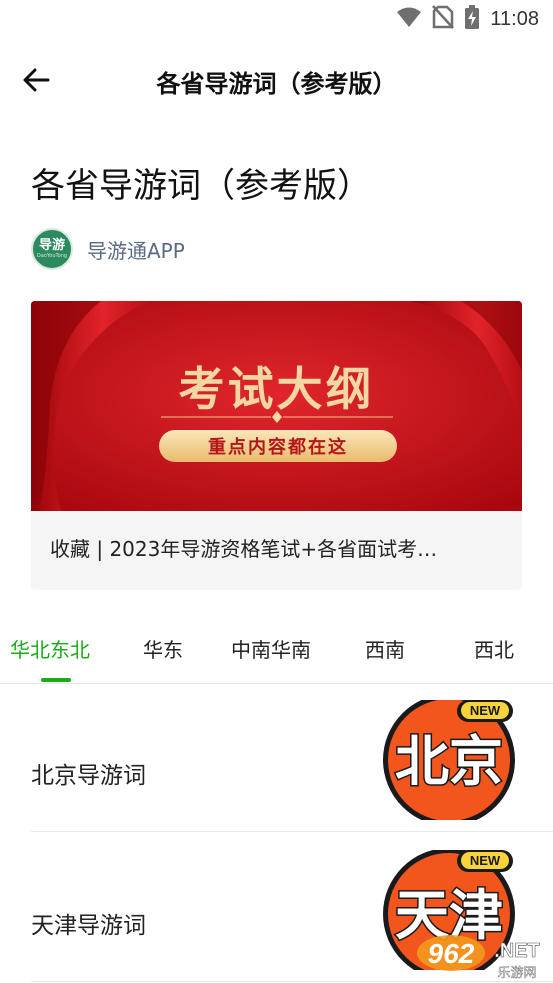 The width and height of the screenshot is (553, 983). I want to click on watermark-suffix: .NET, so click(517, 951).